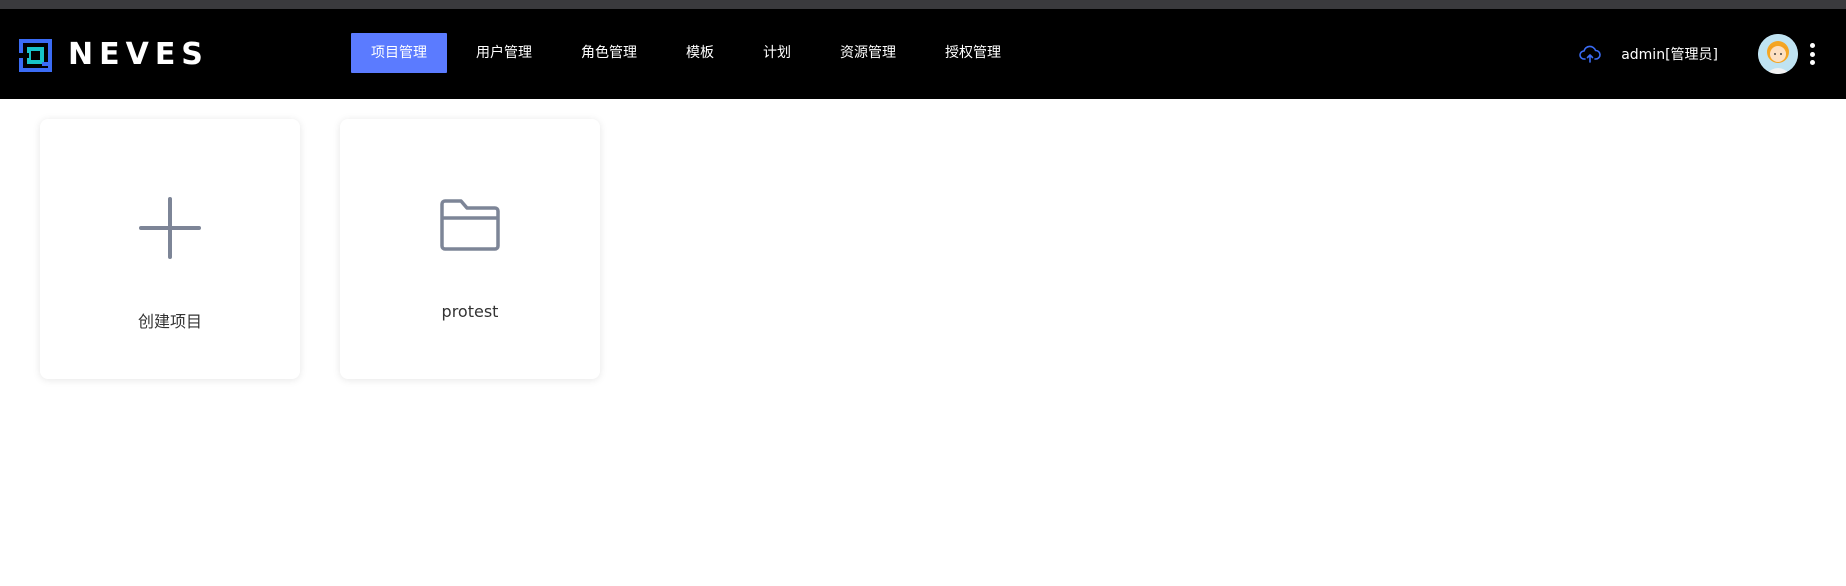 The image size is (1846, 586). I want to click on create-project-card: 创建项目, so click(170, 249).